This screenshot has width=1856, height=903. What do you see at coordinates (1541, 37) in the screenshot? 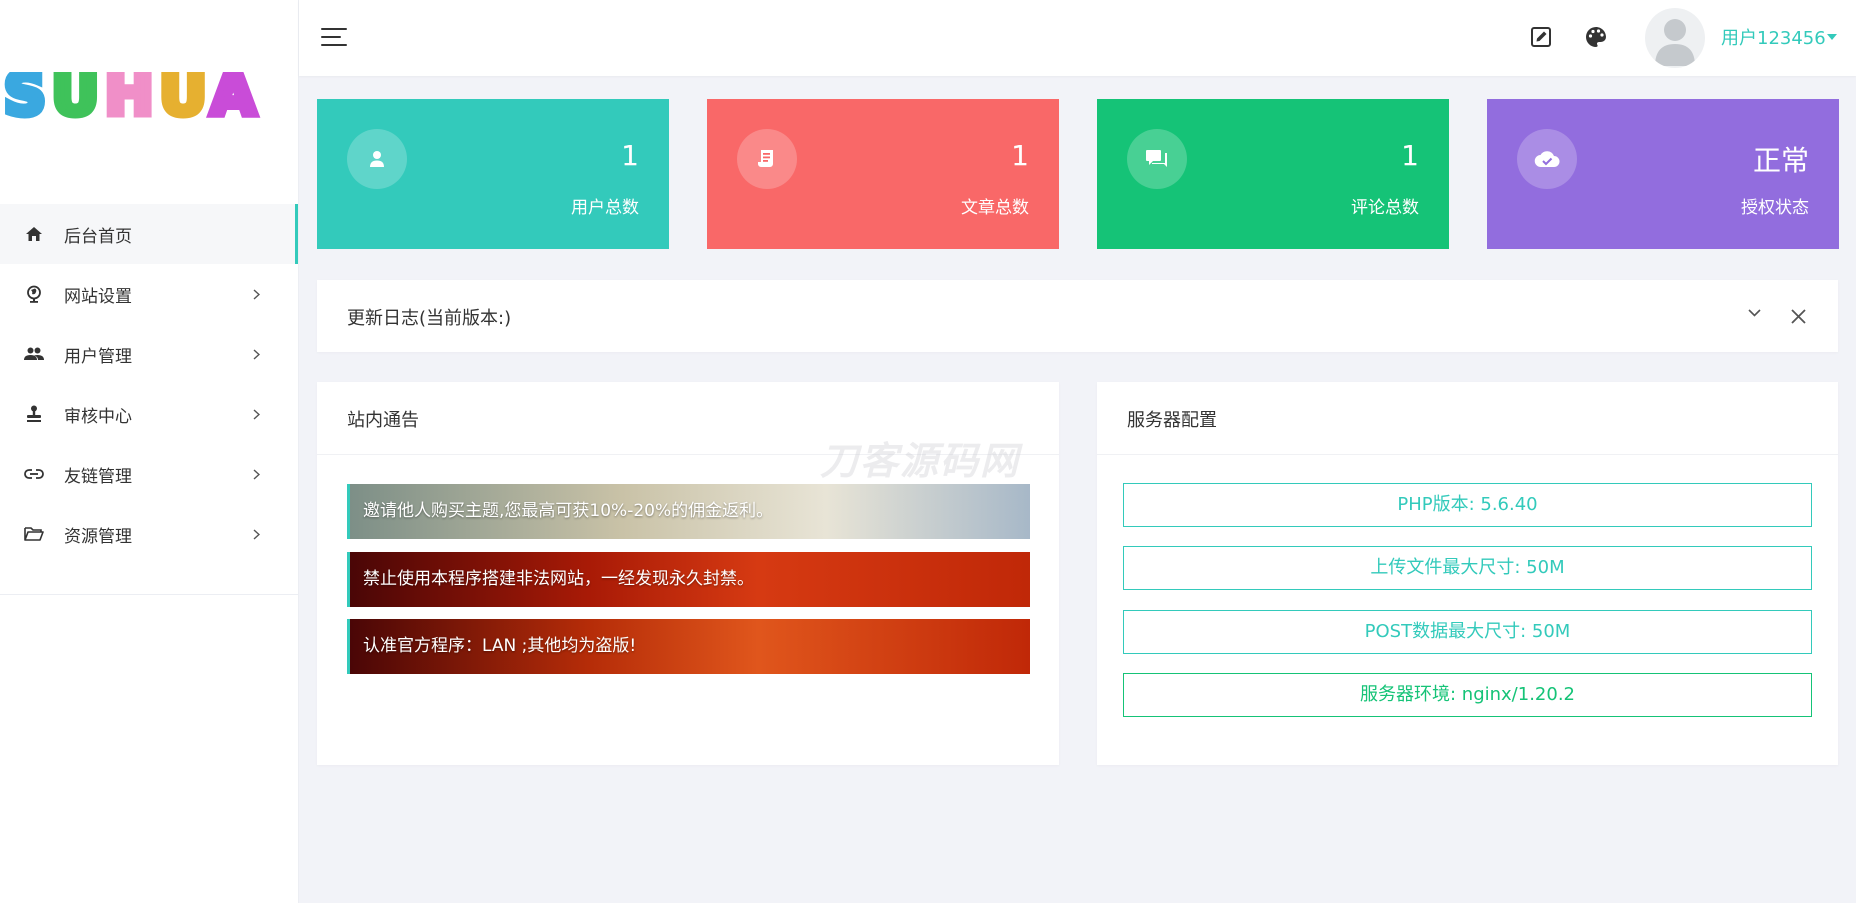
I see `edit-icon` at bounding box center [1541, 37].